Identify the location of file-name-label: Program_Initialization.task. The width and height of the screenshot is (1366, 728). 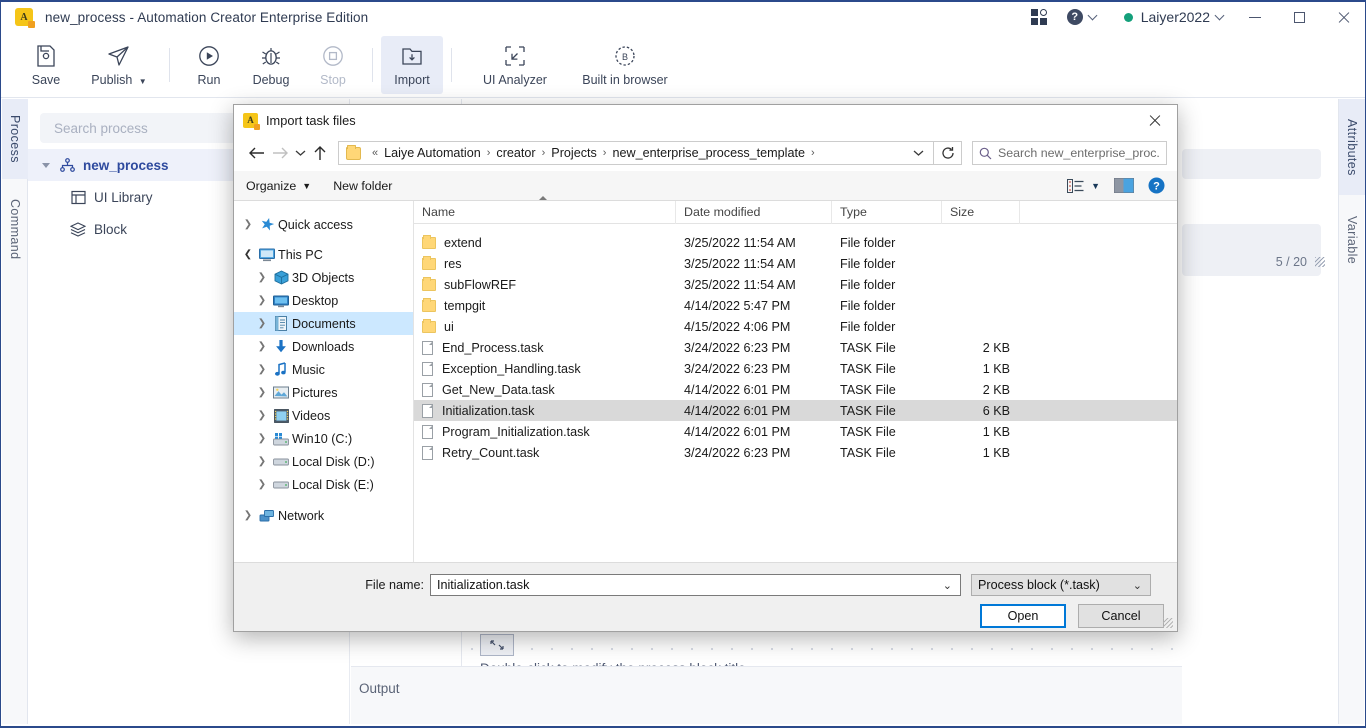
(516, 431).